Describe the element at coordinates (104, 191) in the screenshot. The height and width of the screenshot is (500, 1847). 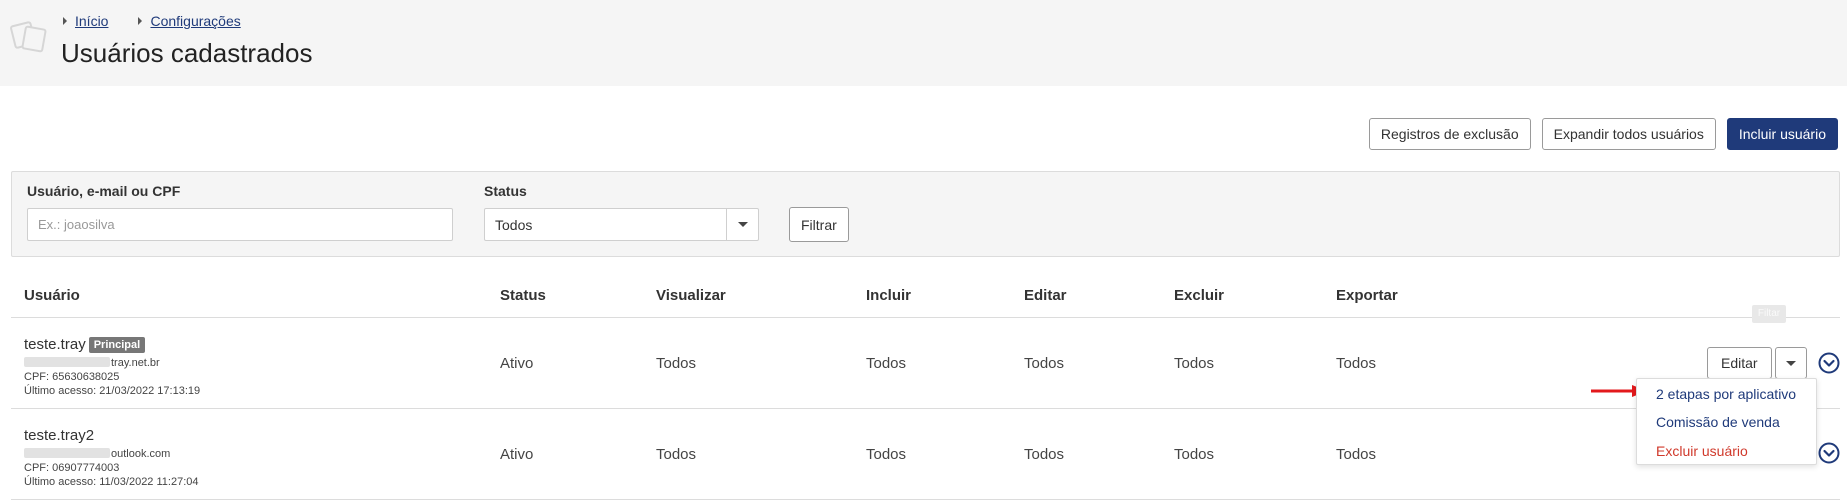
I see `user-filter-label: Usuário, e-mail ou CPF` at that location.